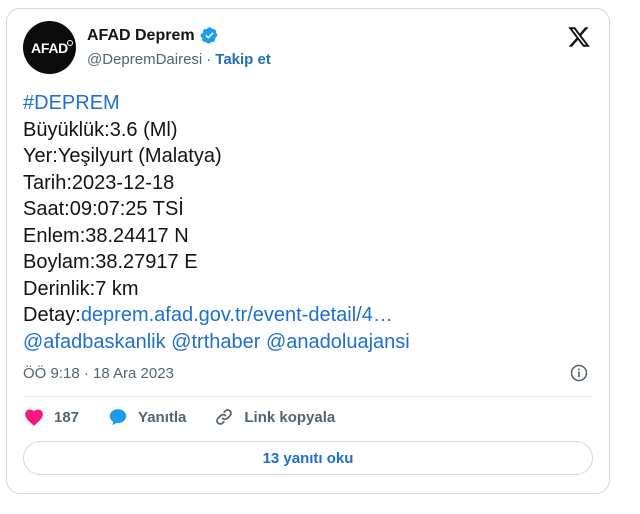  What do you see at coordinates (290, 417) in the screenshot?
I see `copy-link-label: Link kopyala` at bounding box center [290, 417].